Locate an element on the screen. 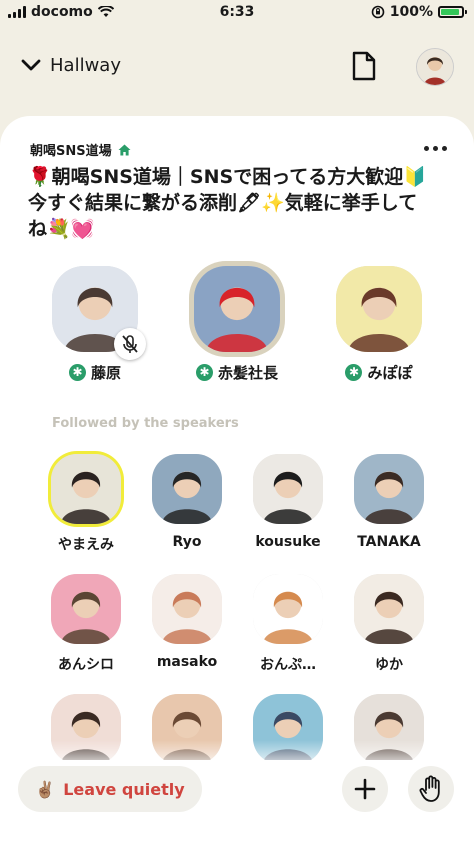 Image resolution: width=474 pixels, height=842 pixels. bottom-bar: ✌🏽 Leave quietly is located at coordinates (237, 801).